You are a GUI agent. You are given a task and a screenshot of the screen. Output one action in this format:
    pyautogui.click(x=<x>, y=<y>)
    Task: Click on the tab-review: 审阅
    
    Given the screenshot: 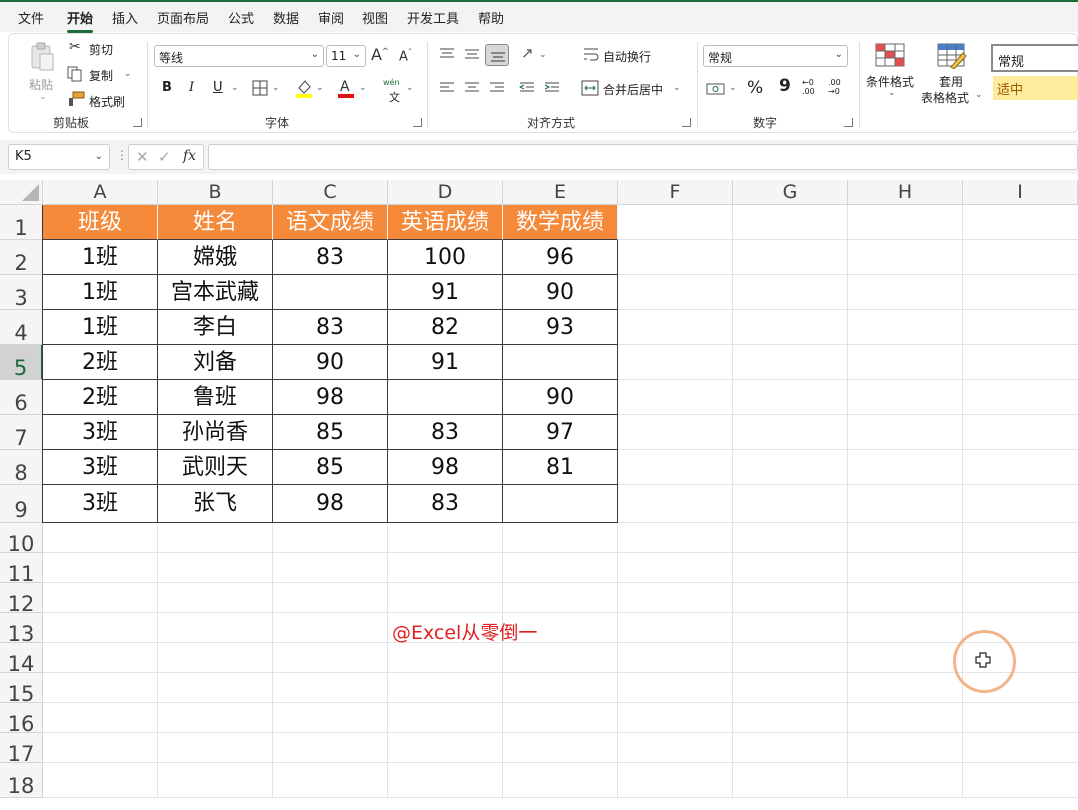 What is the action you would take?
    pyautogui.click(x=331, y=17)
    